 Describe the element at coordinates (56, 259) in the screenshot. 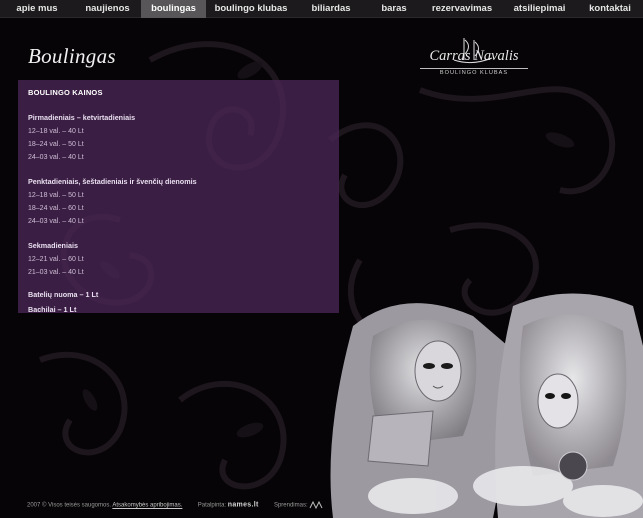

I see `price-row: 12–21 val. – 60 Lt` at that location.